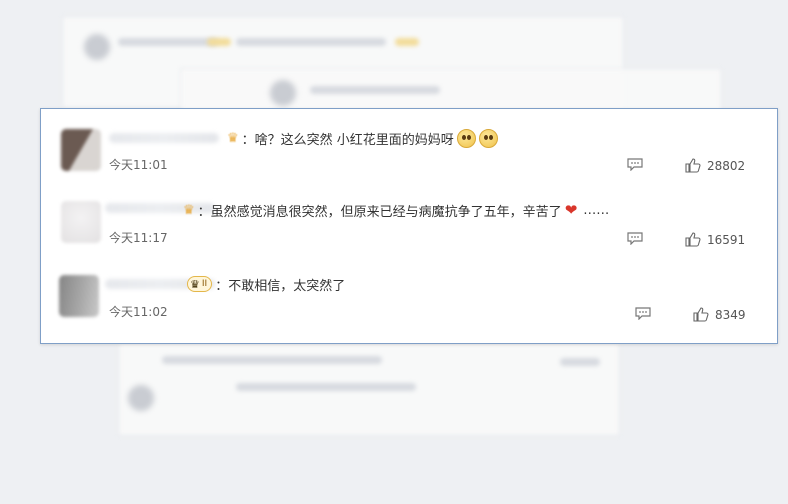 The image size is (788, 504). What do you see at coordinates (354, 140) in the screenshot?
I see `comment-text: 啥？这么突然 小红花里面的妈妈呀` at bounding box center [354, 140].